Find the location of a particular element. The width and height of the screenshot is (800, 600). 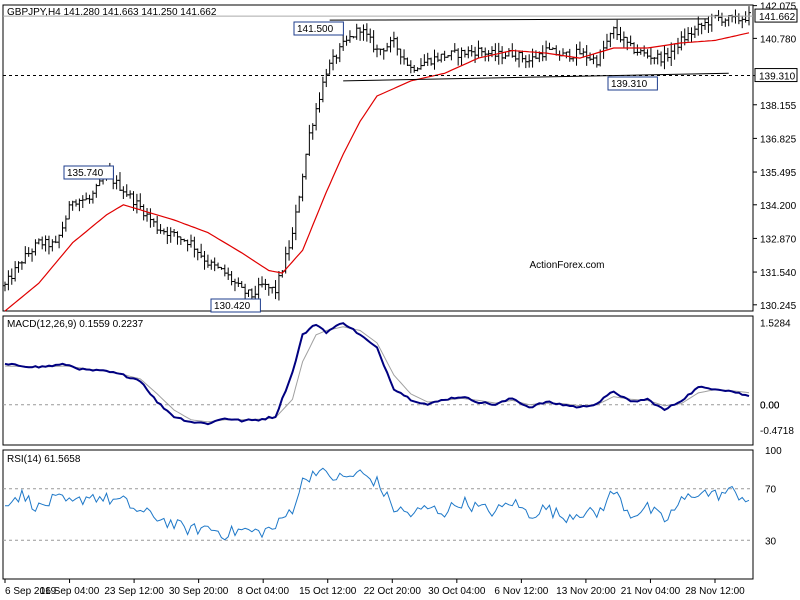

current-price-label: 141.662 is located at coordinates (777, 17).